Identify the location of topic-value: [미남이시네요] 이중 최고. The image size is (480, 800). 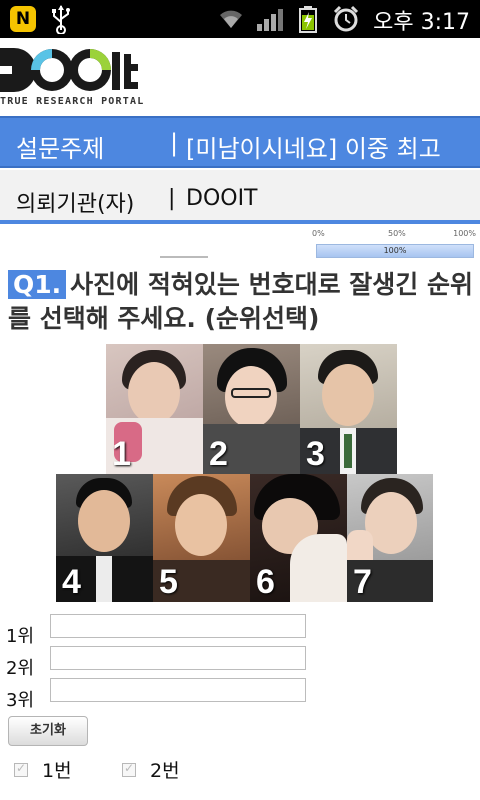
(313, 149).